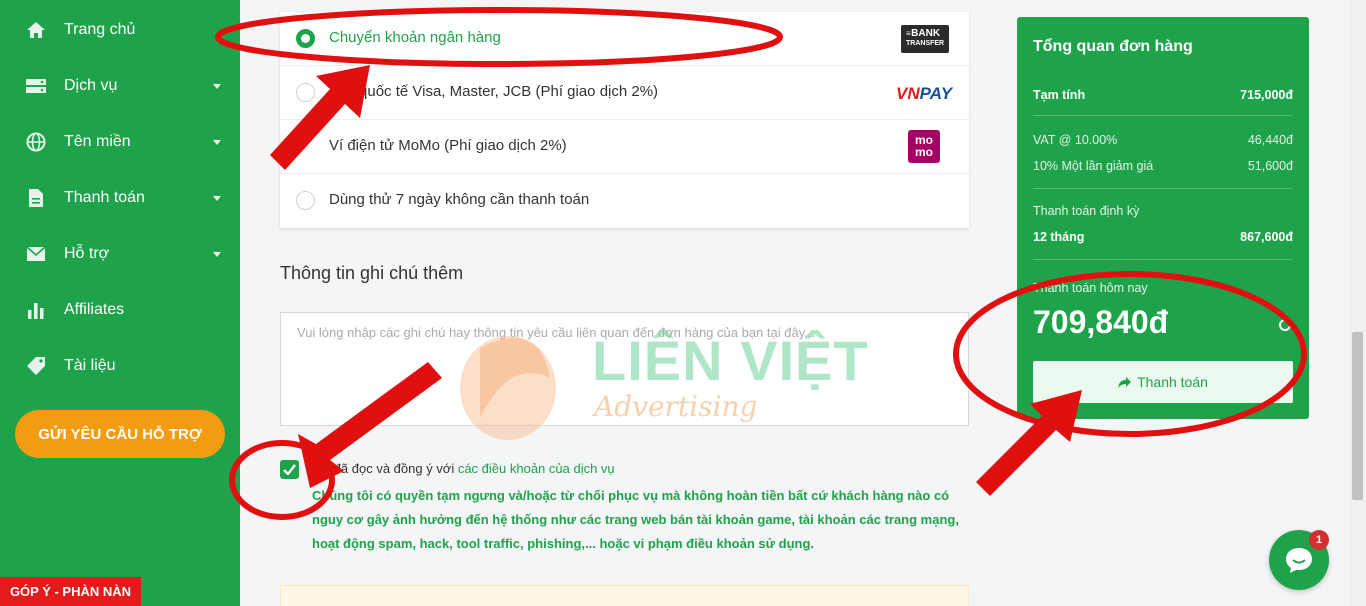 The image size is (1366, 606). Describe the element at coordinates (1270, 166) in the screenshot. I see `discount-value: 51,600đ` at that location.